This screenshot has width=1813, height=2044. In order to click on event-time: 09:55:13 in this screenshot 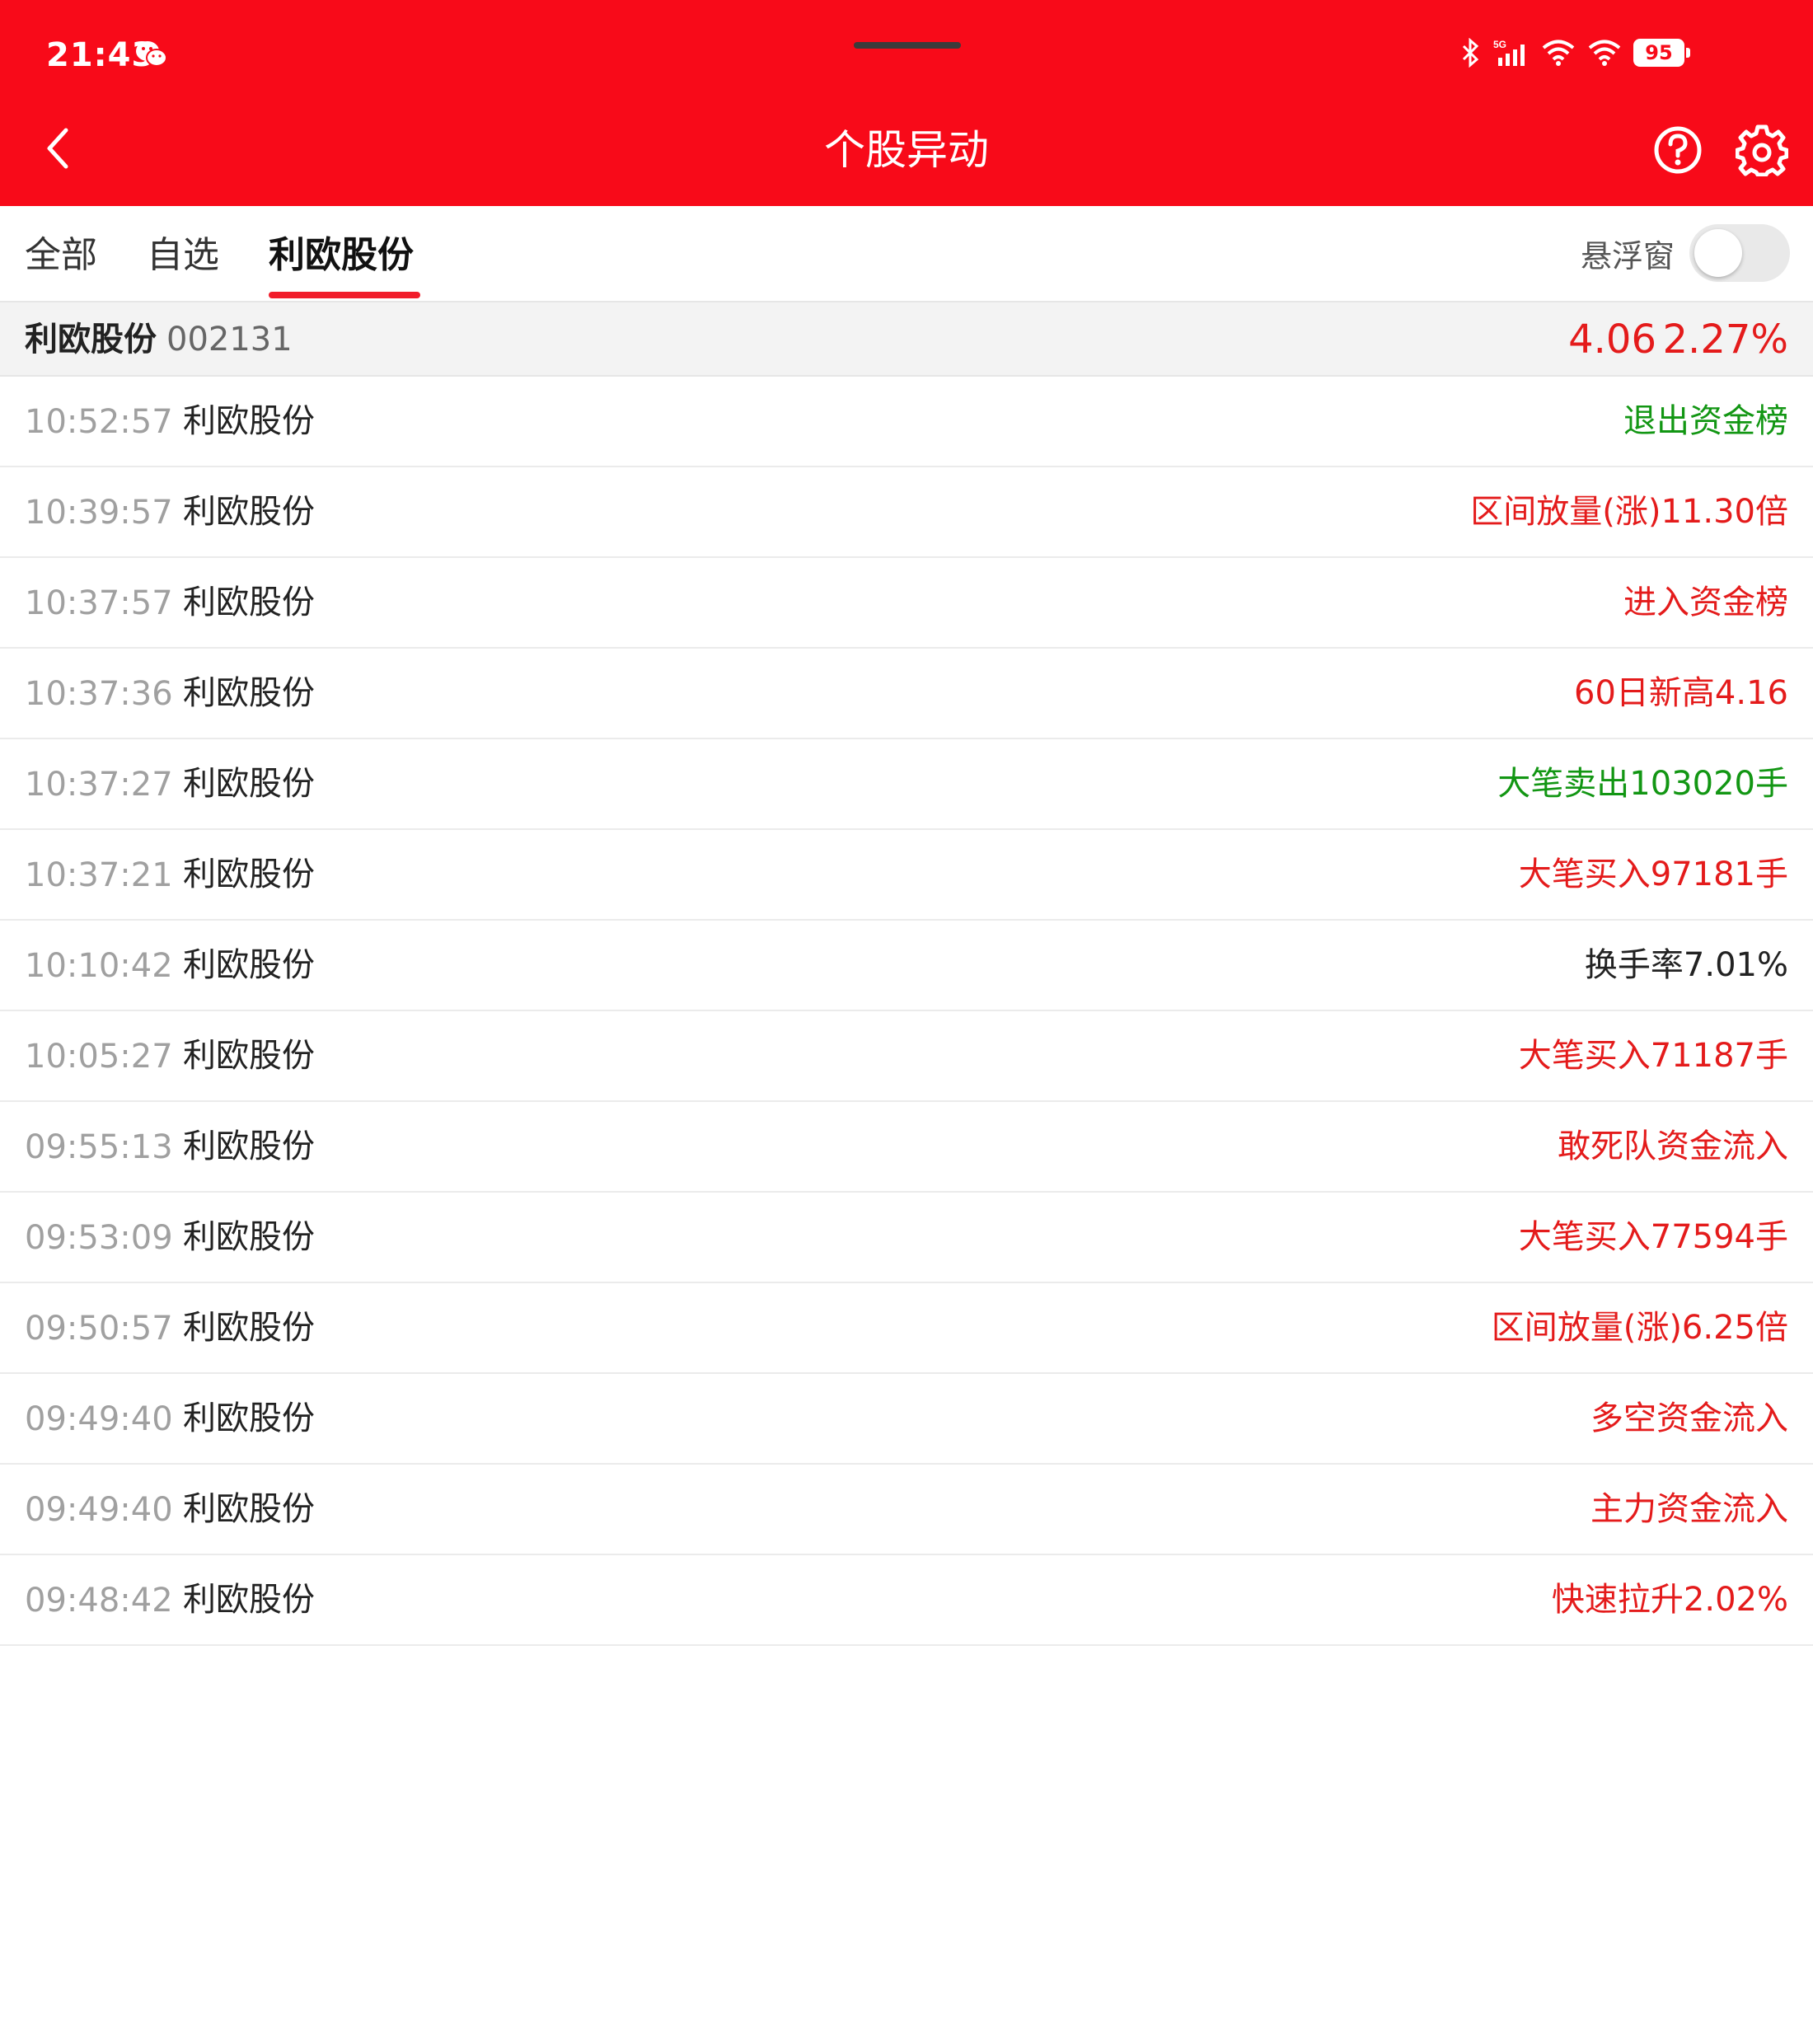, I will do `click(99, 1147)`.